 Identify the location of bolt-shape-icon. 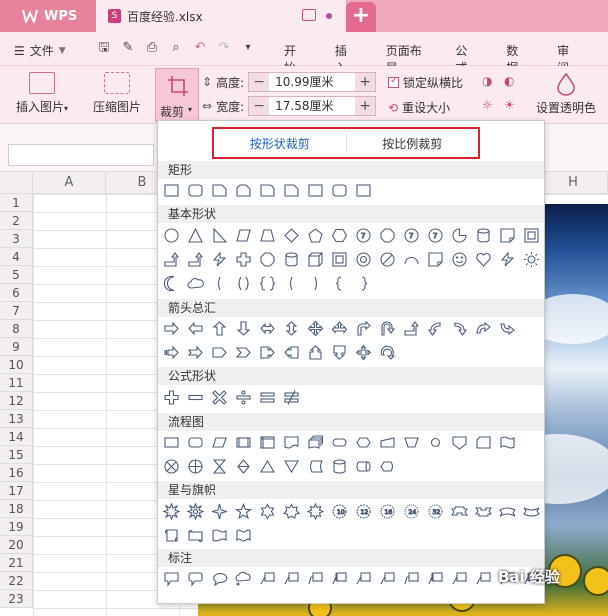
(507, 259).